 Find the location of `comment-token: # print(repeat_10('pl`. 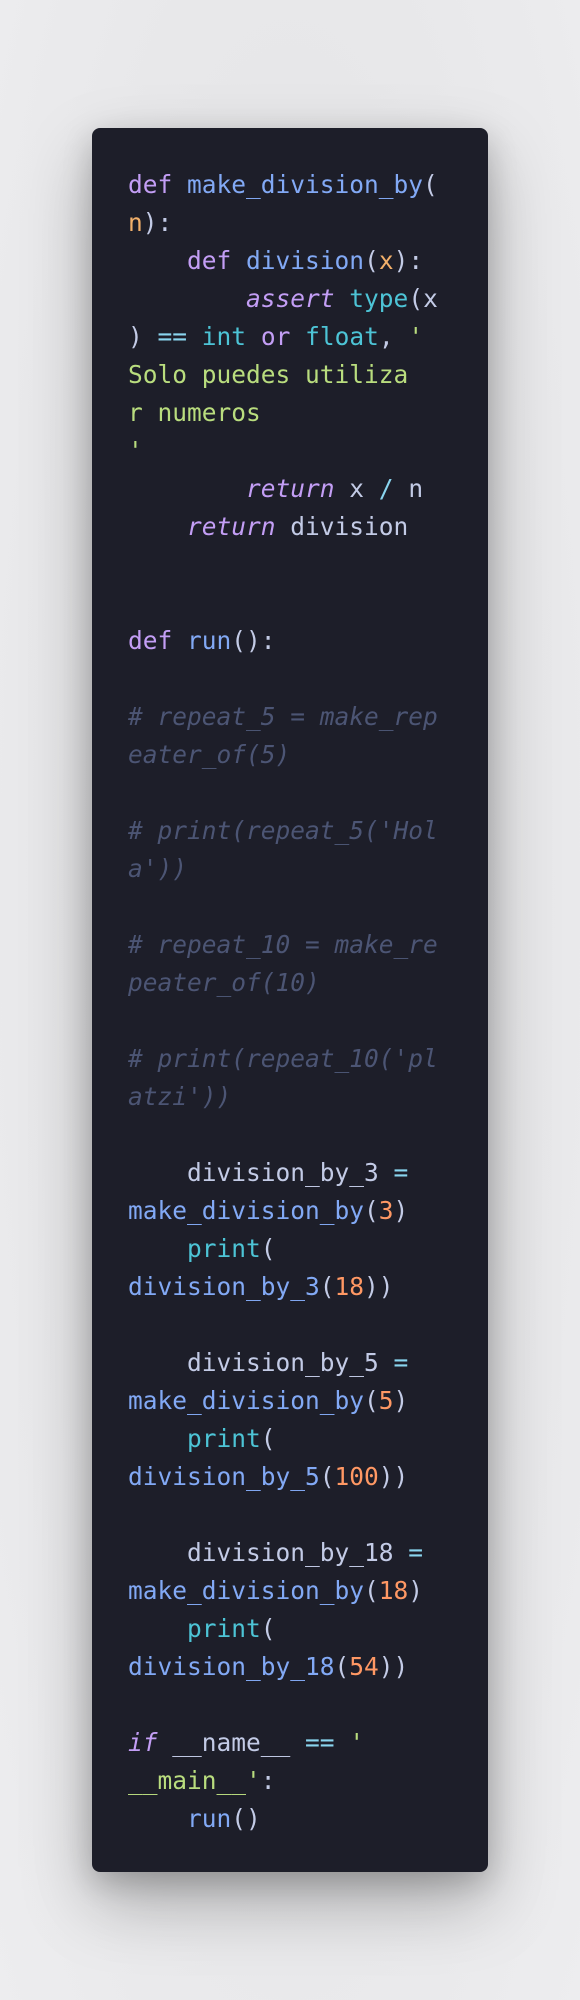

comment-token: # print(repeat_10('pl is located at coordinates (283, 1058).